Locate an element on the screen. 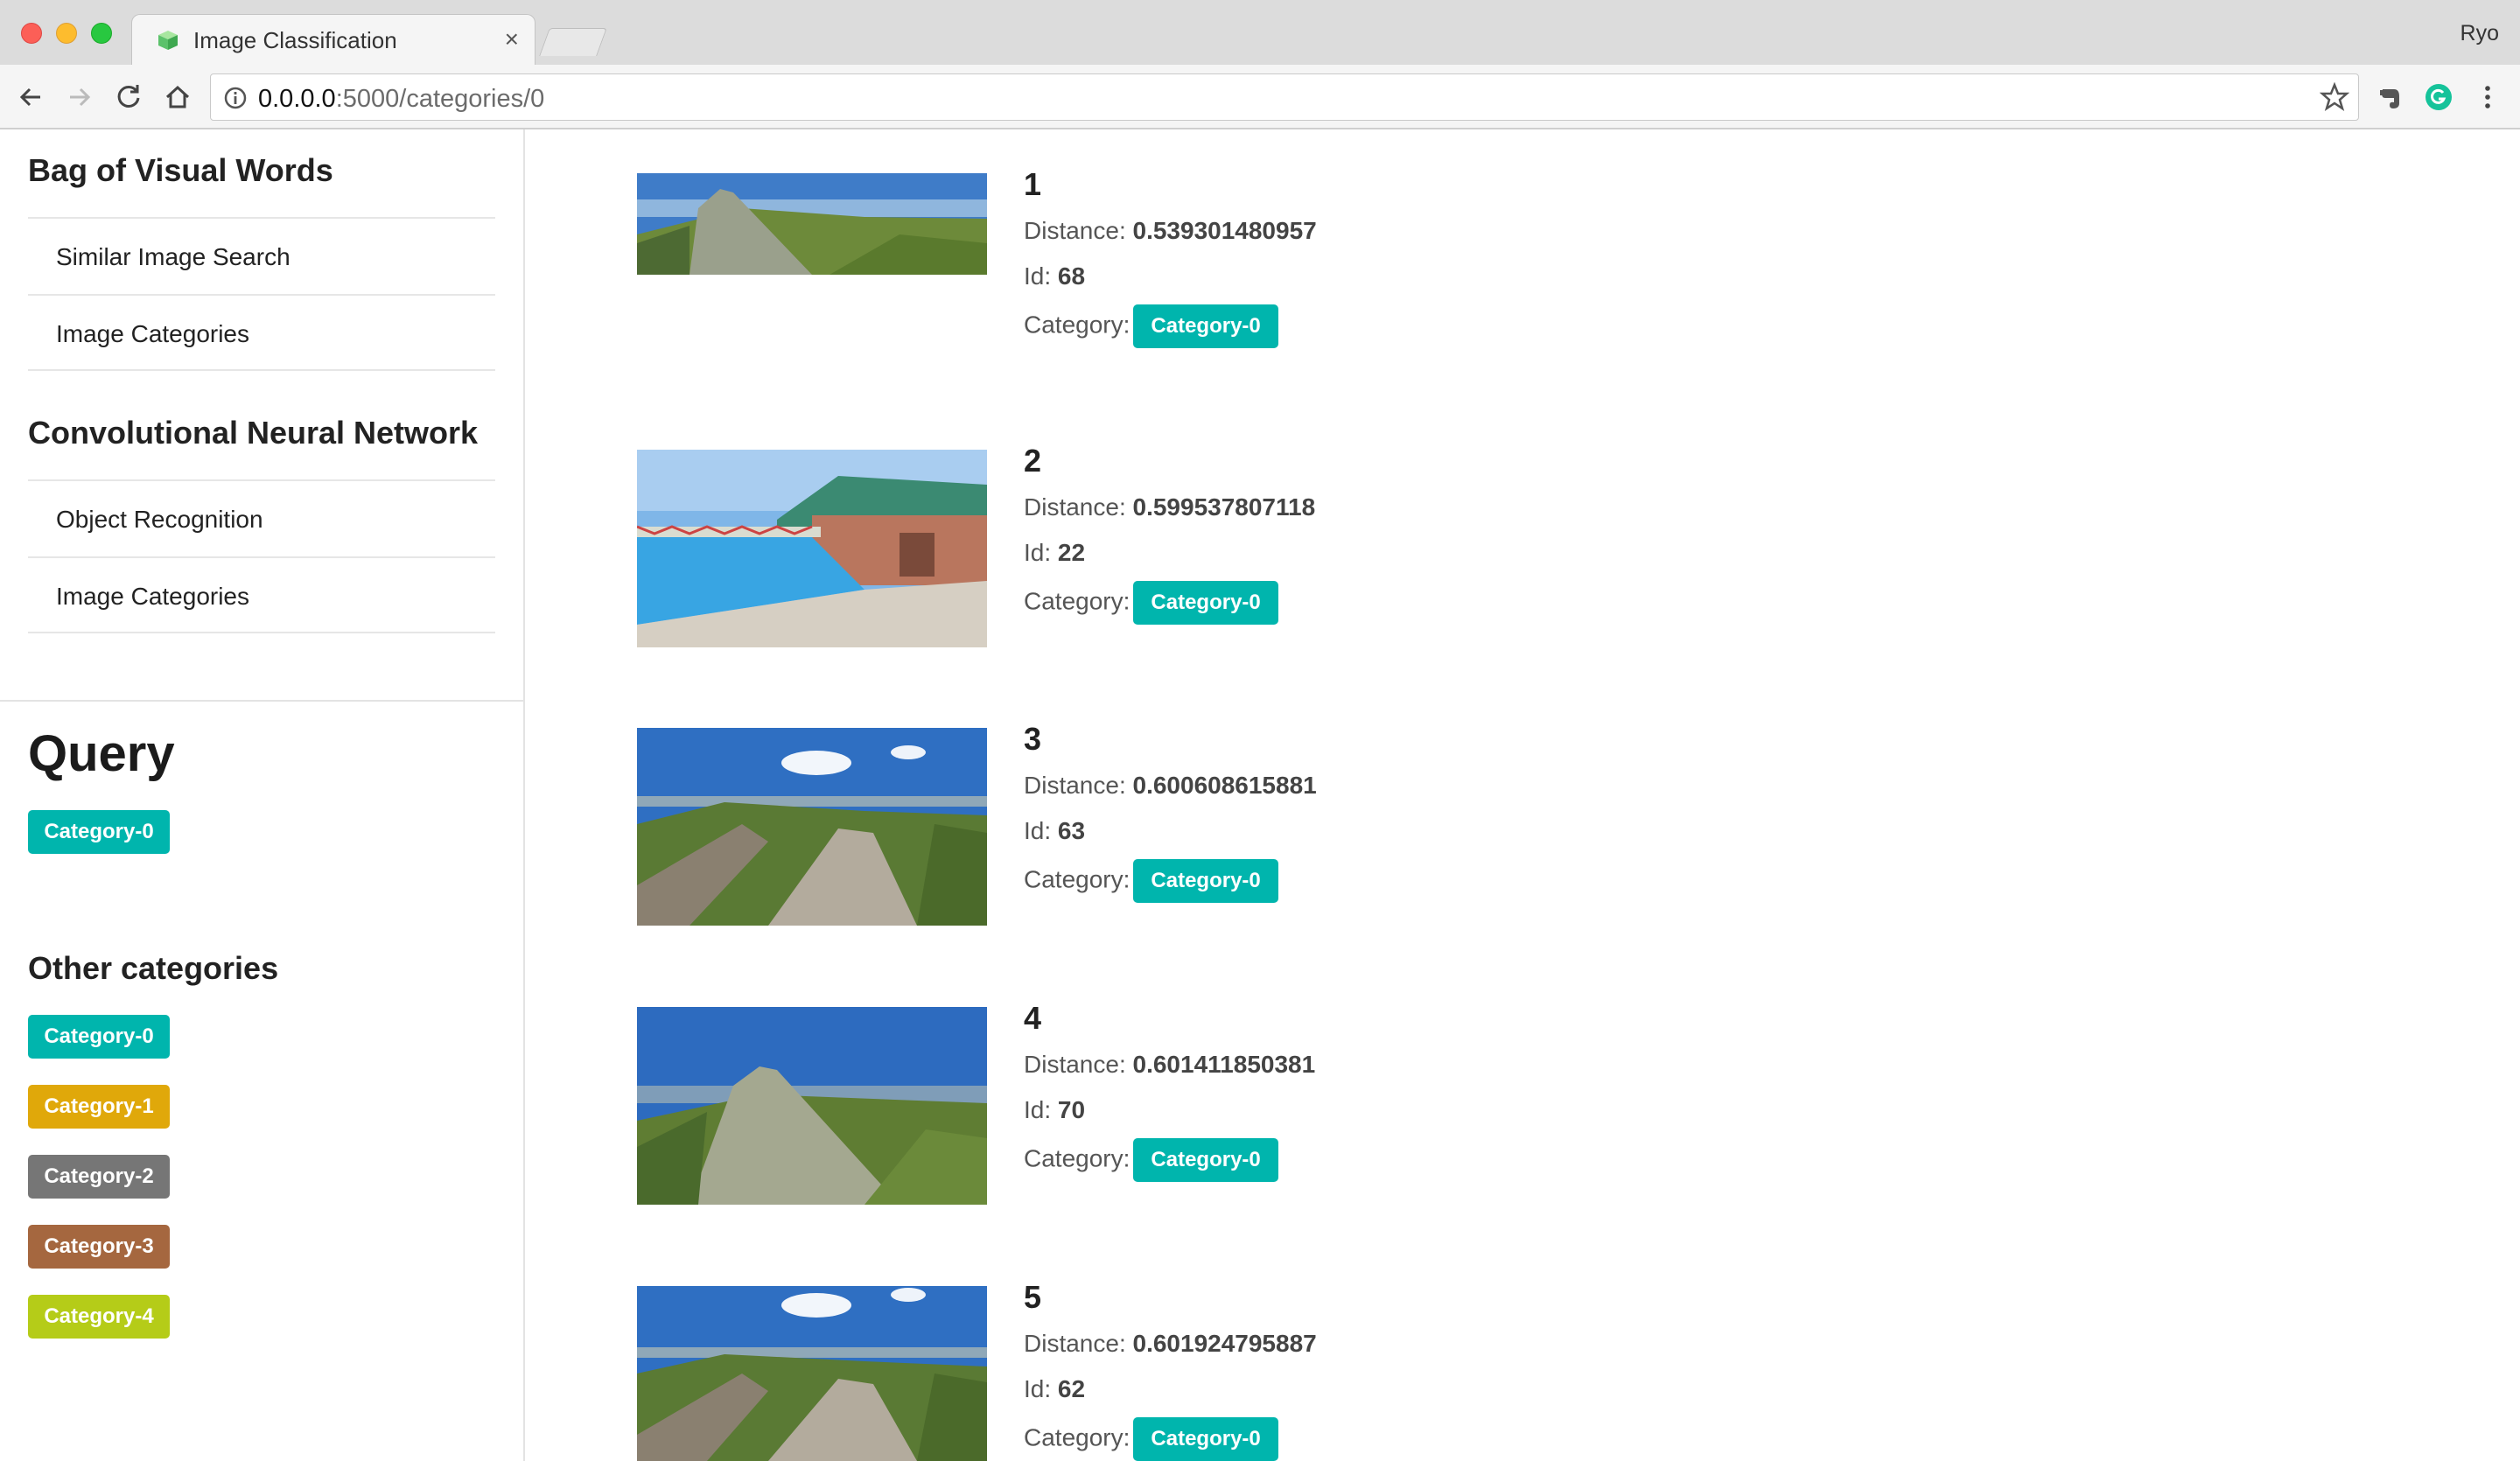 This screenshot has width=2520, height=1461. query-title: Query is located at coordinates (101, 753).